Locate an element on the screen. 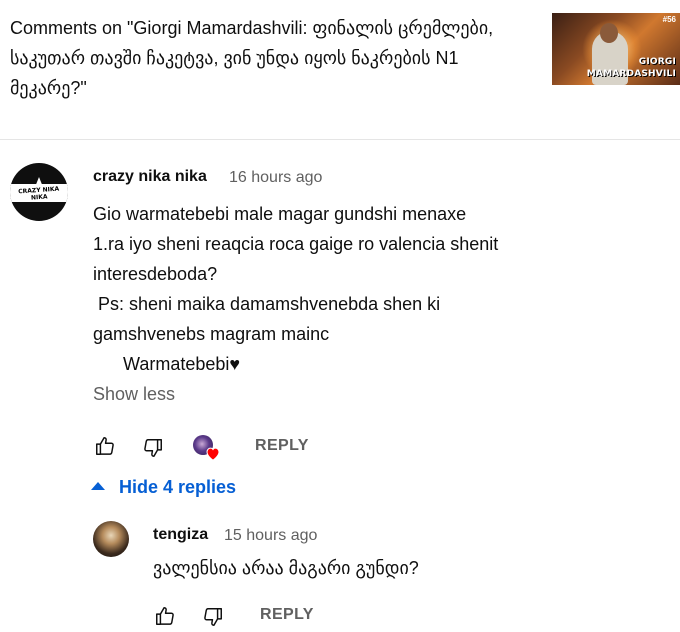  comment-time: 16 hours ago is located at coordinates (275, 178).